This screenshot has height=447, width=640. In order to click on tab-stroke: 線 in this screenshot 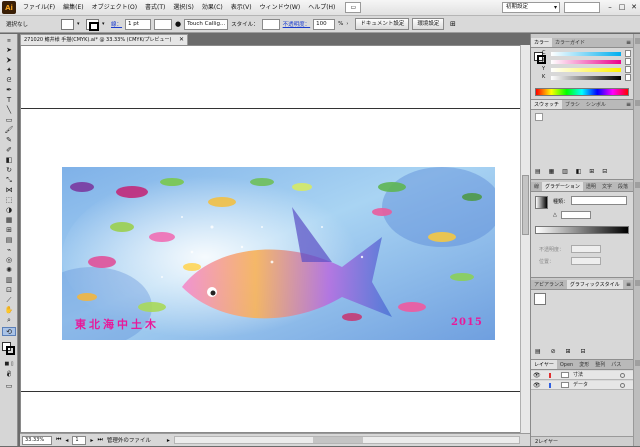, I will do `click(536, 186)`.